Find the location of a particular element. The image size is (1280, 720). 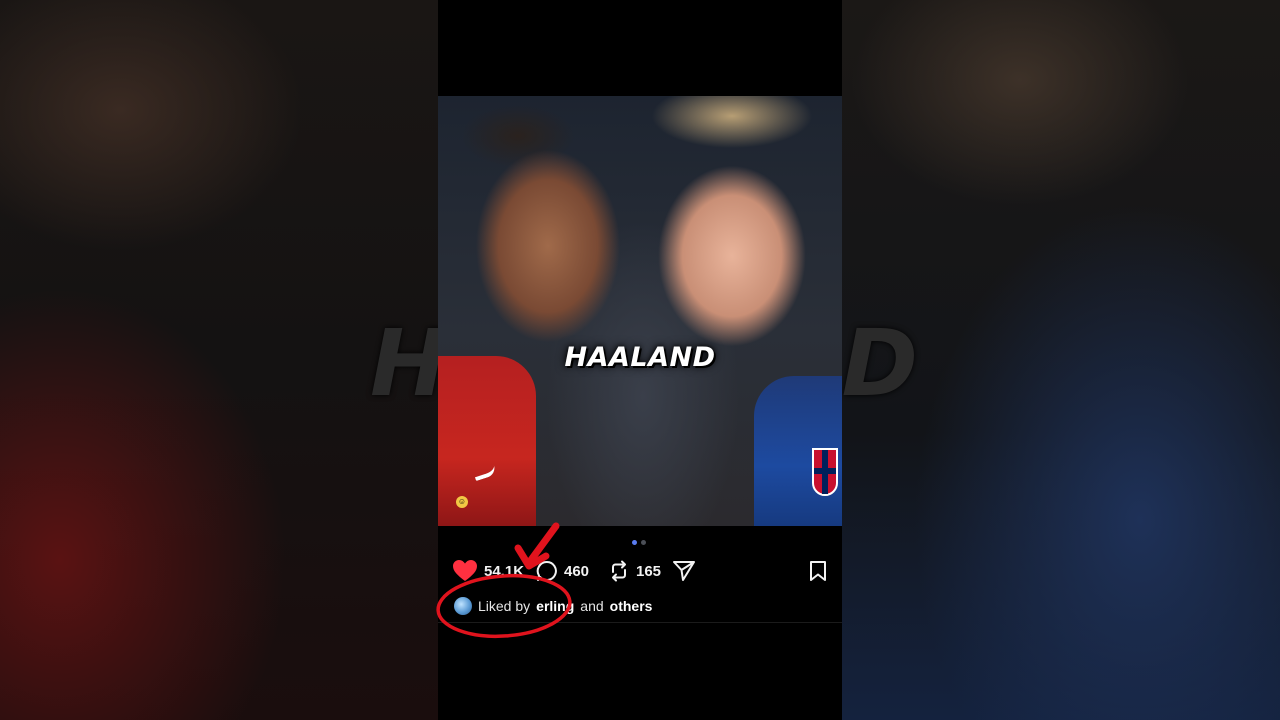

background-caption-left: HA is located at coordinates (405, 363).